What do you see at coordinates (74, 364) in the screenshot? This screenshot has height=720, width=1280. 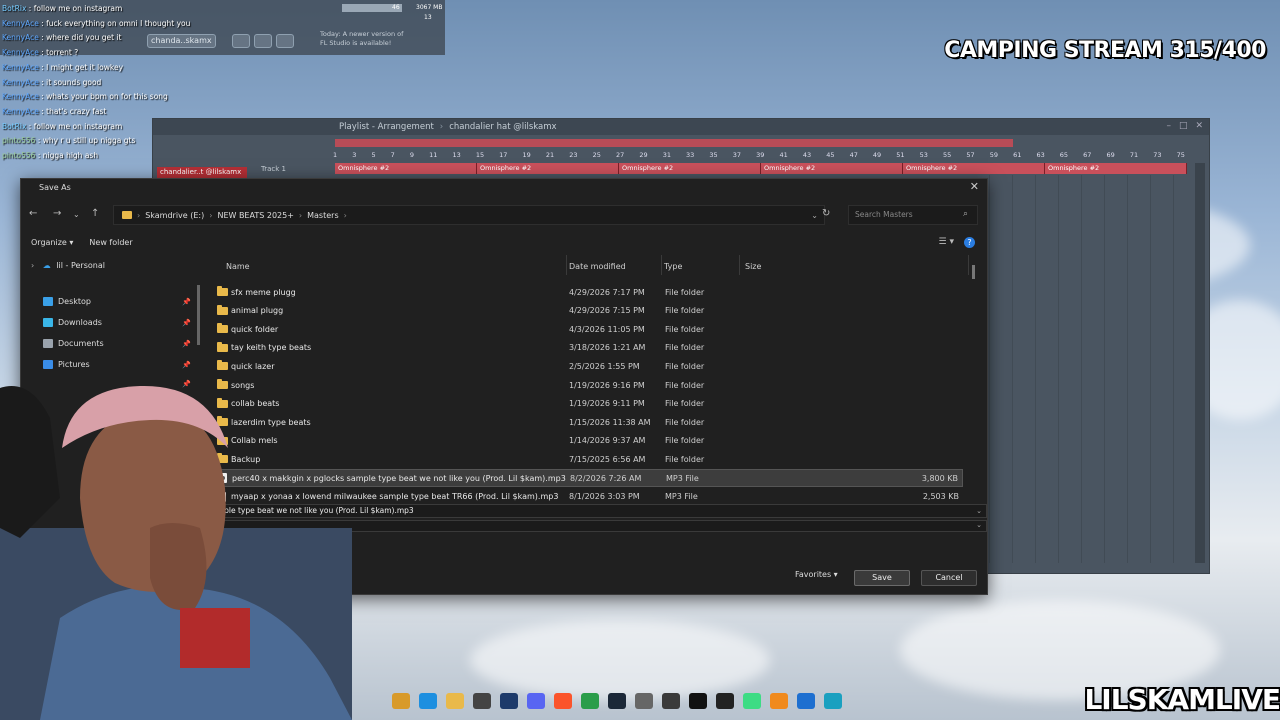 I see `nav-item-label: Pictures` at bounding box center [74, 364].